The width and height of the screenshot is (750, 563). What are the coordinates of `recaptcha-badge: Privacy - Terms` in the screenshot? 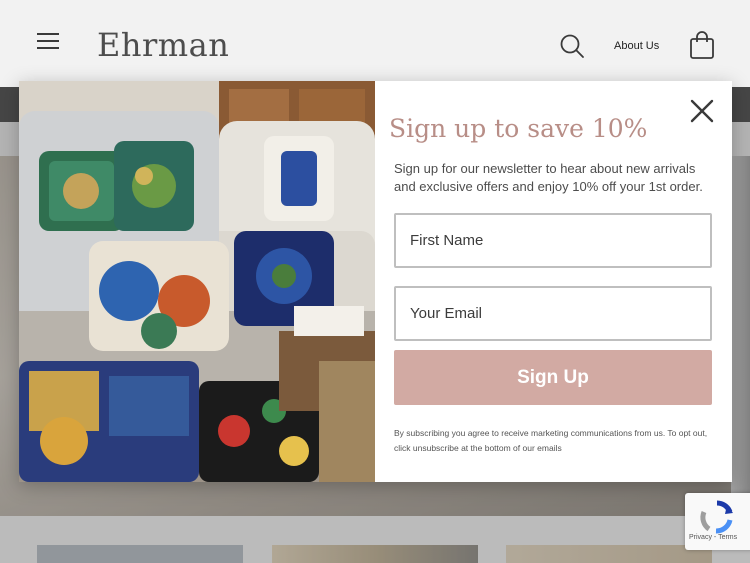 It's located at (717, 521).